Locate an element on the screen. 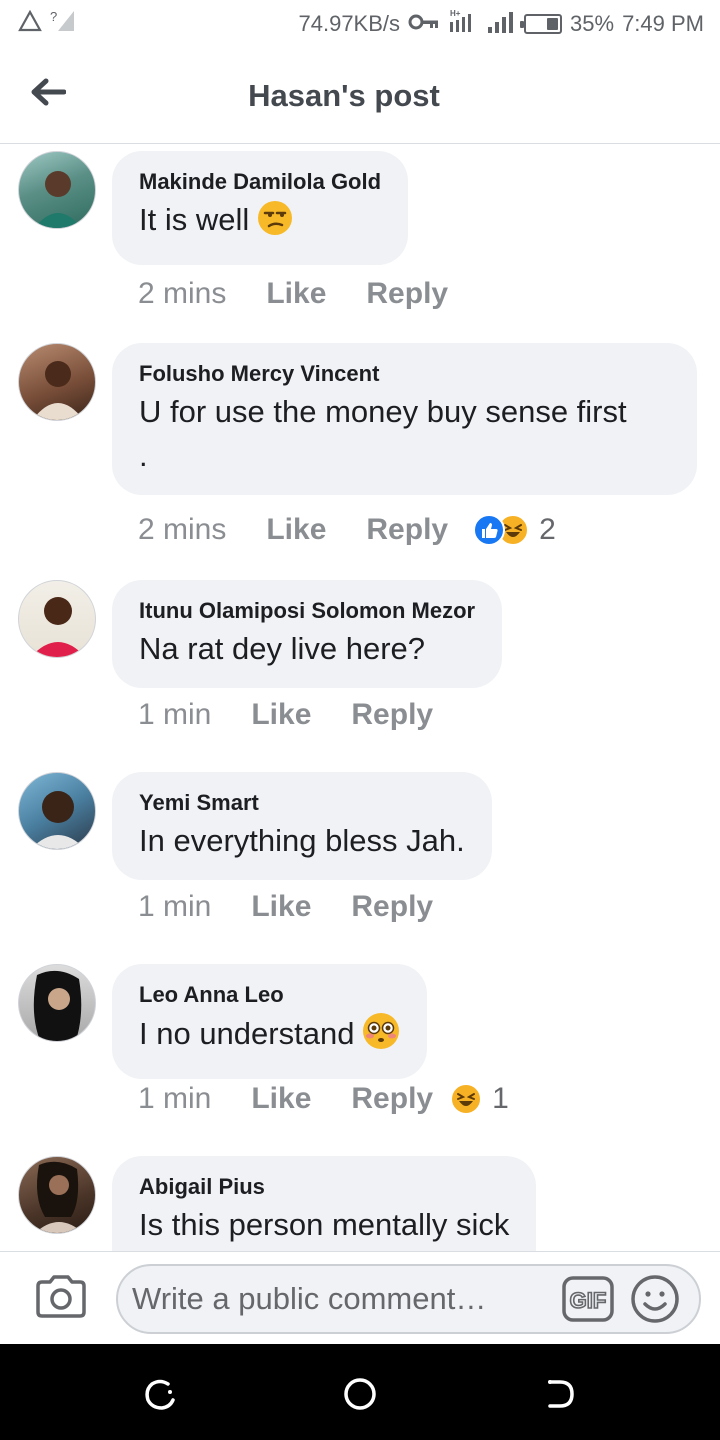 This screenshot has width=720, height=1440. comment-bubble: Makinde Damilola Gold It is well is located at coordinates (260, 208).